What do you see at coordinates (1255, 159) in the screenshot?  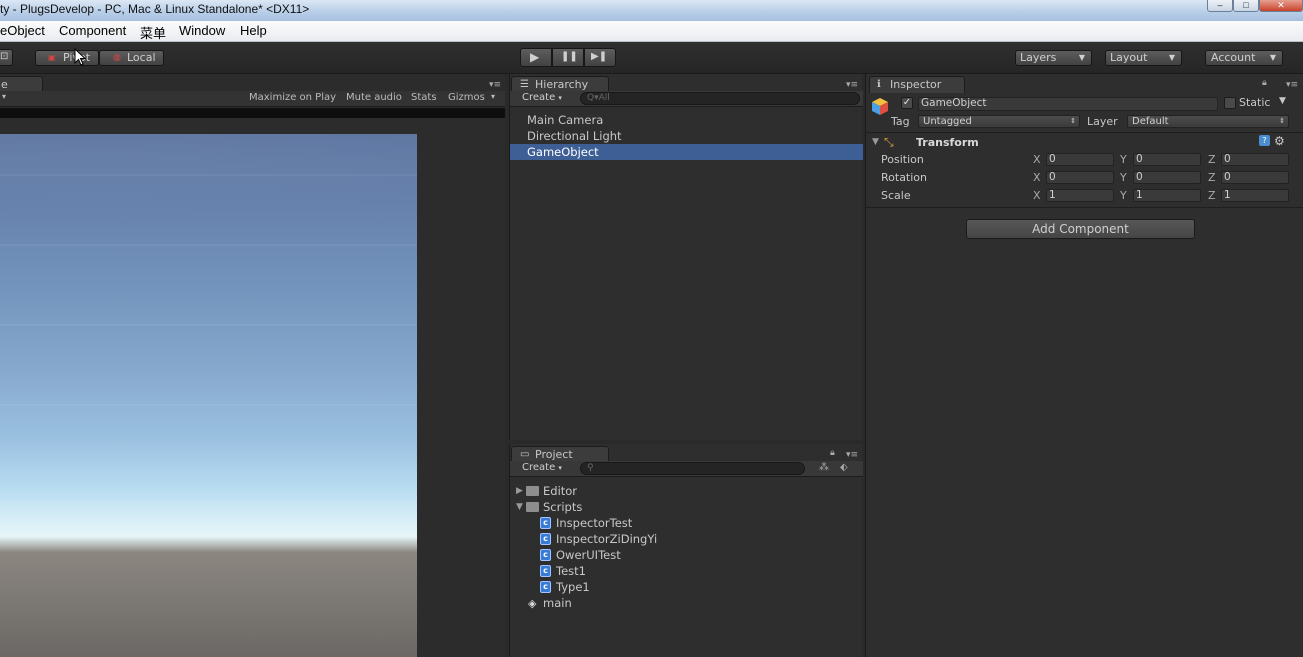 I see `position-z-field: 0` at bounding box center [1255, 159].